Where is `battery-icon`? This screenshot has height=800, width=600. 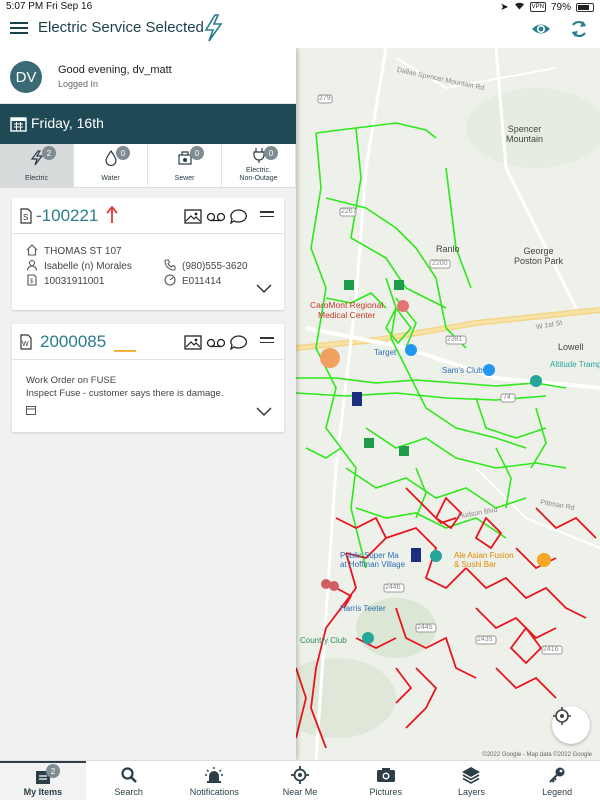 battery-icon is located at coordinates (585, 7).